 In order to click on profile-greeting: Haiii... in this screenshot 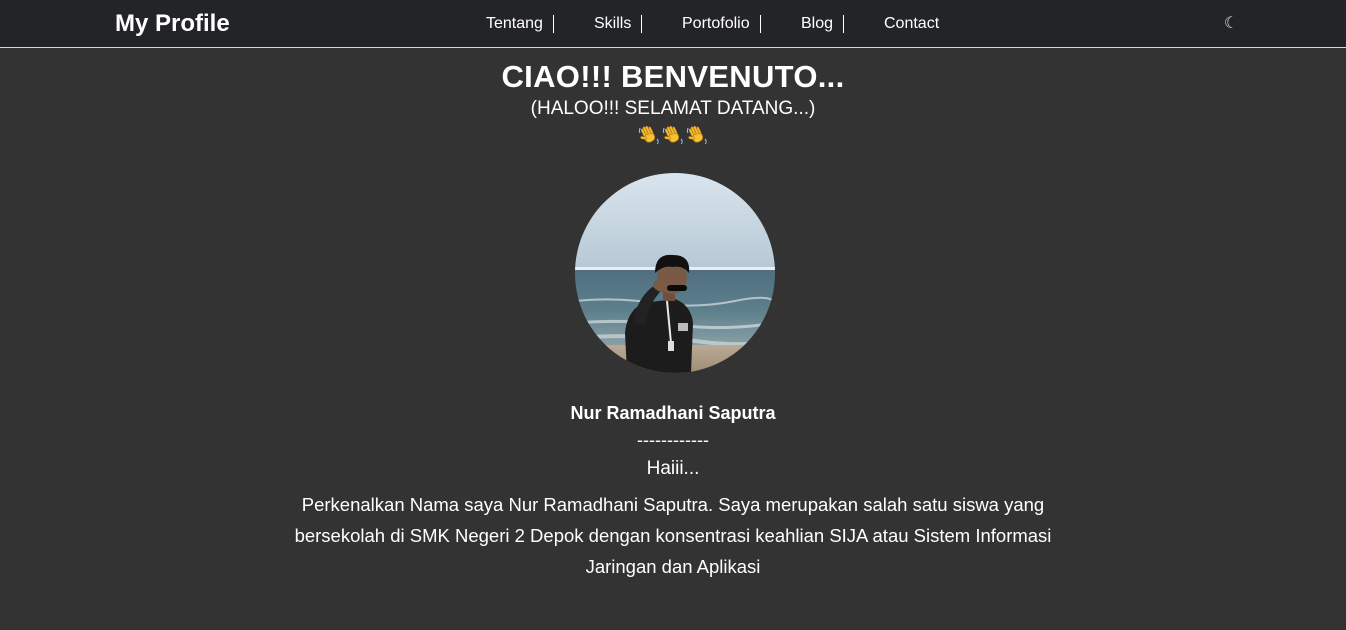, I will do `click(673, 468)`.